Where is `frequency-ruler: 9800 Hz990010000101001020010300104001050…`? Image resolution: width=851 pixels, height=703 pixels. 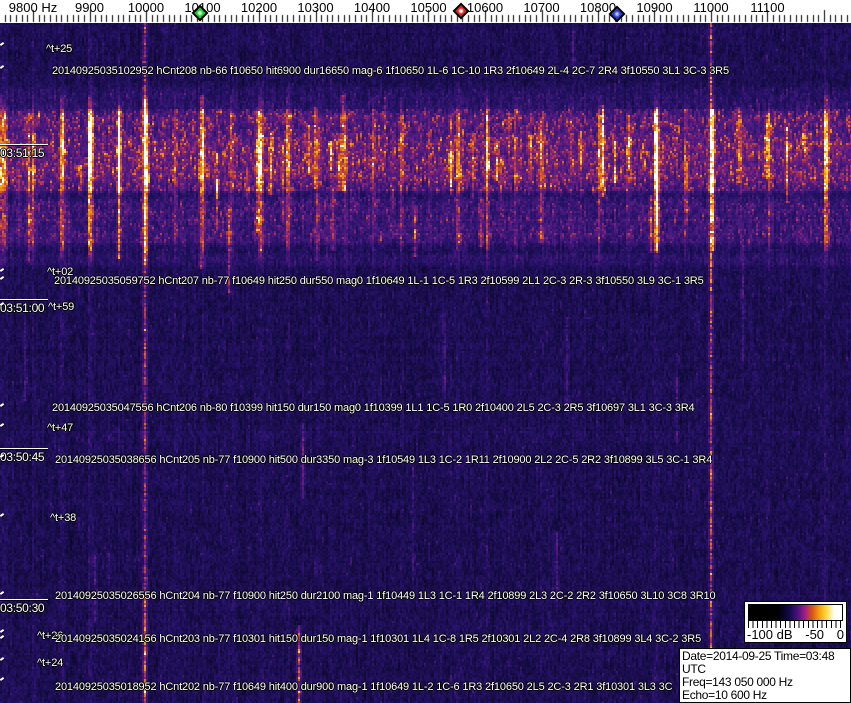 frequency-ruler: 9800 Hz990010000101001020010300104001050… is located at coordinates (425, 11).